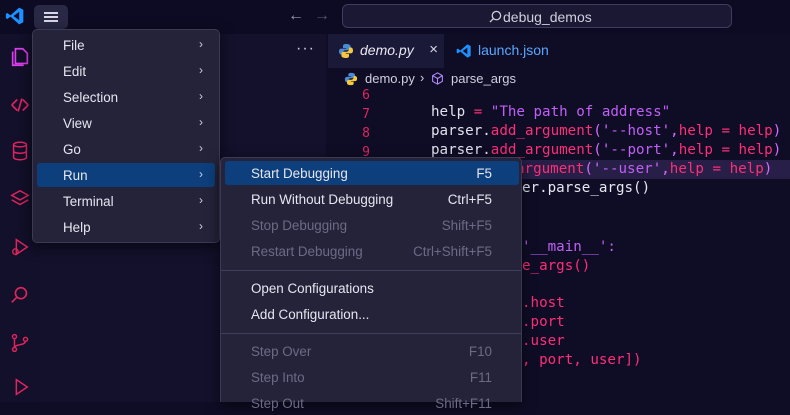 Image resolution: width=790 pixels, height=415 pixels. What do you see at coordinates (371, 377) in the screenshot?
I see `step-into-item: Step Into F11` at bounding box center [371, 377].